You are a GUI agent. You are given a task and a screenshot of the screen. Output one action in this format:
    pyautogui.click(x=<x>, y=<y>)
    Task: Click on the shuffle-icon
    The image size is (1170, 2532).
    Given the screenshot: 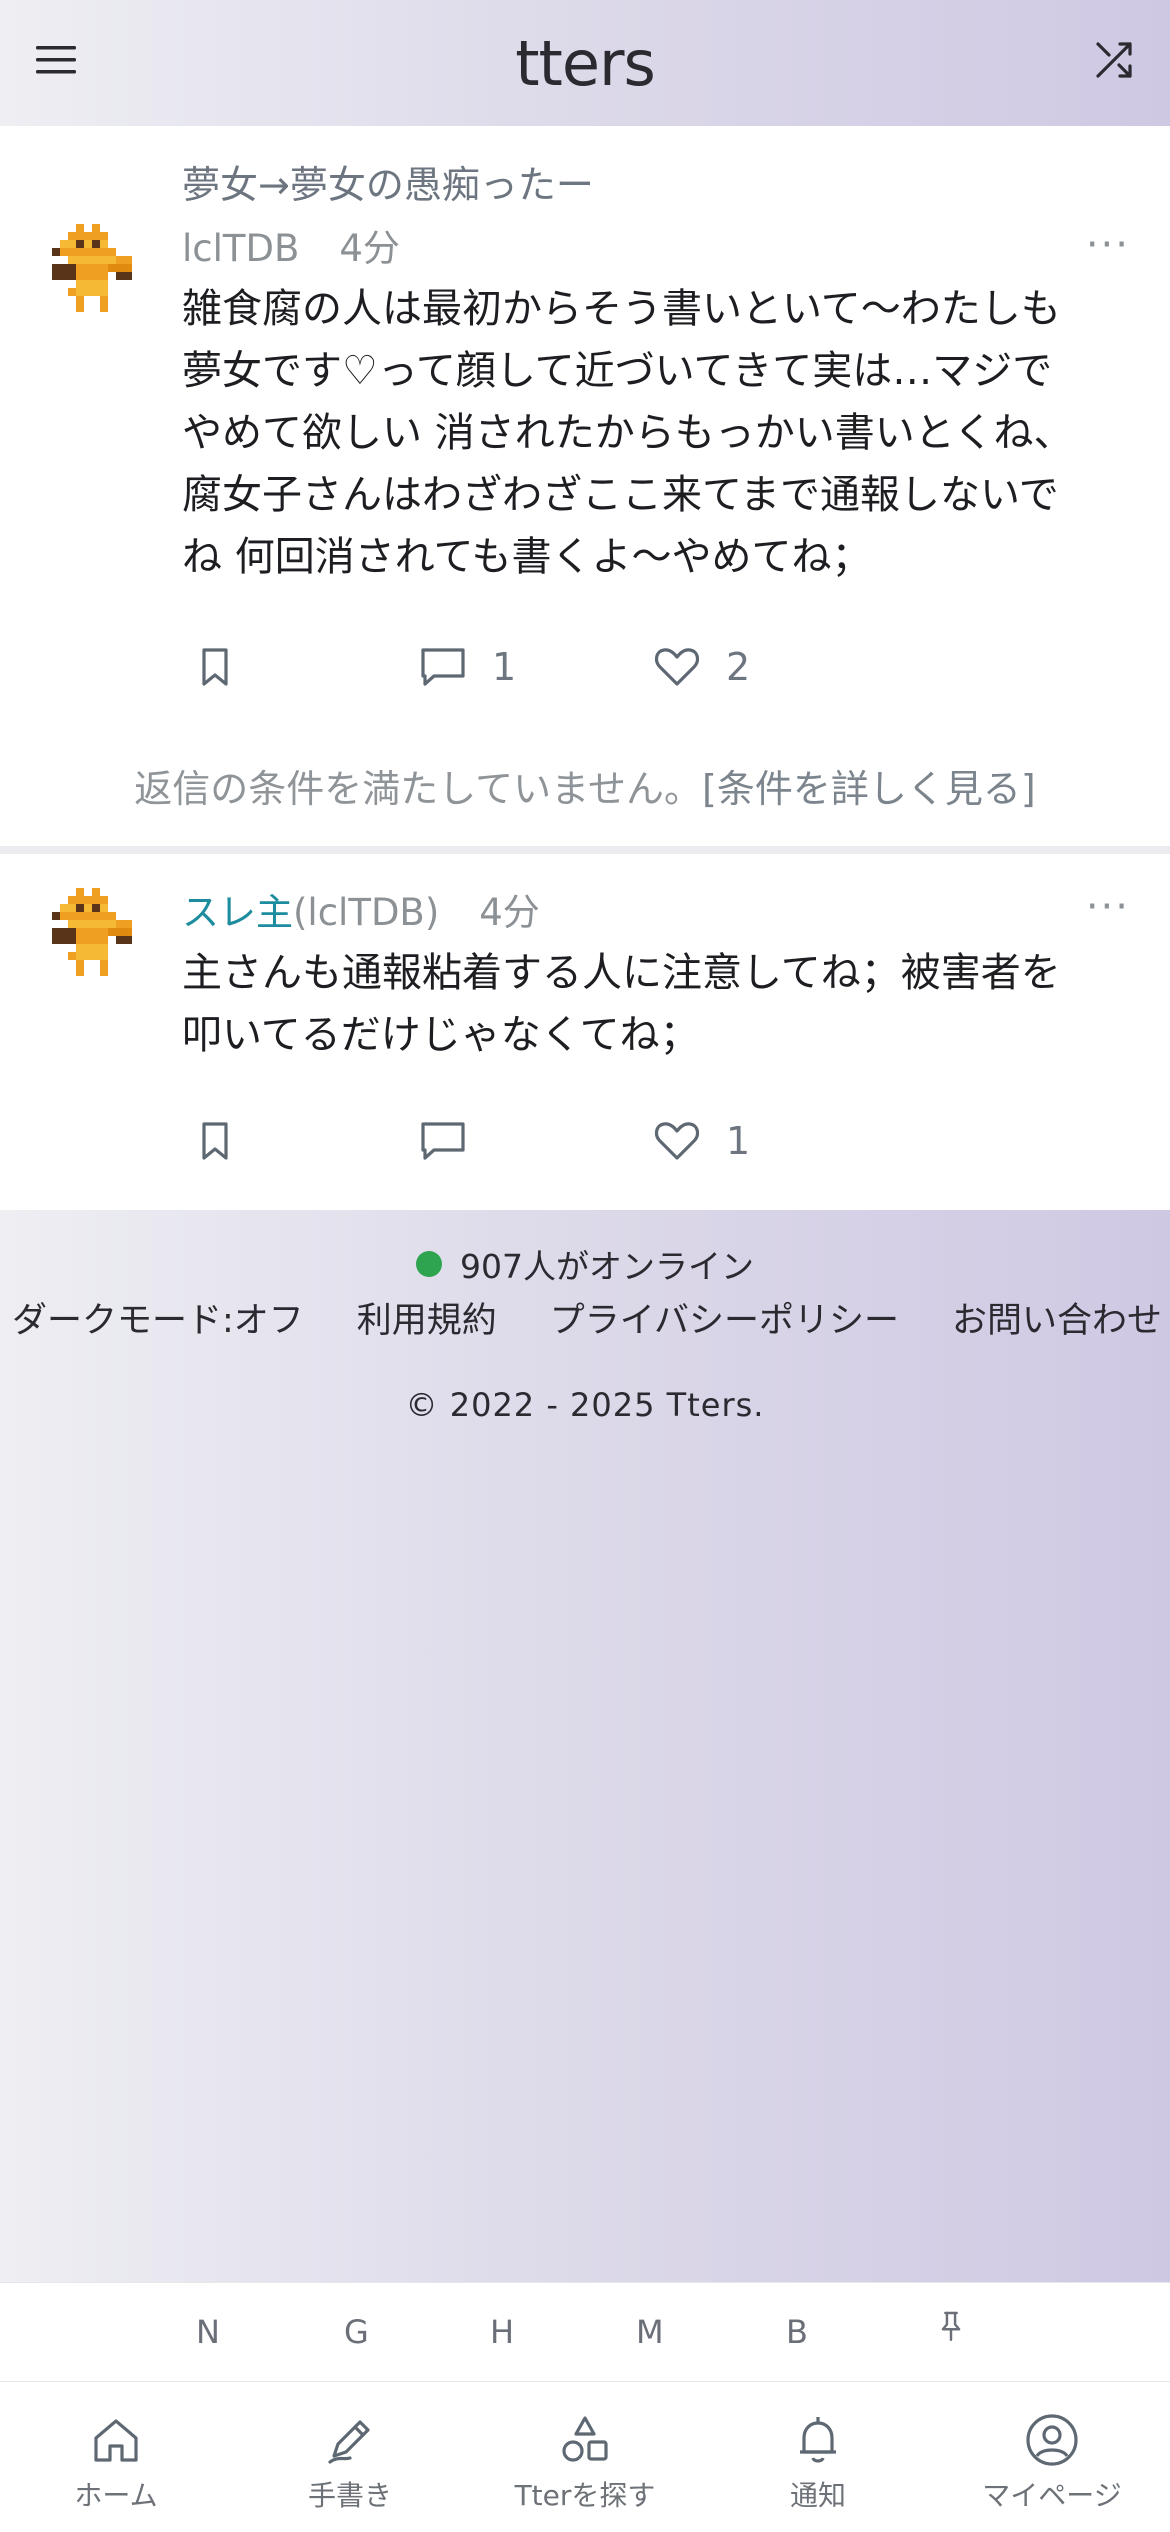 What is the action you would take?
    pyautogui.click(x=1114, y=60)
    